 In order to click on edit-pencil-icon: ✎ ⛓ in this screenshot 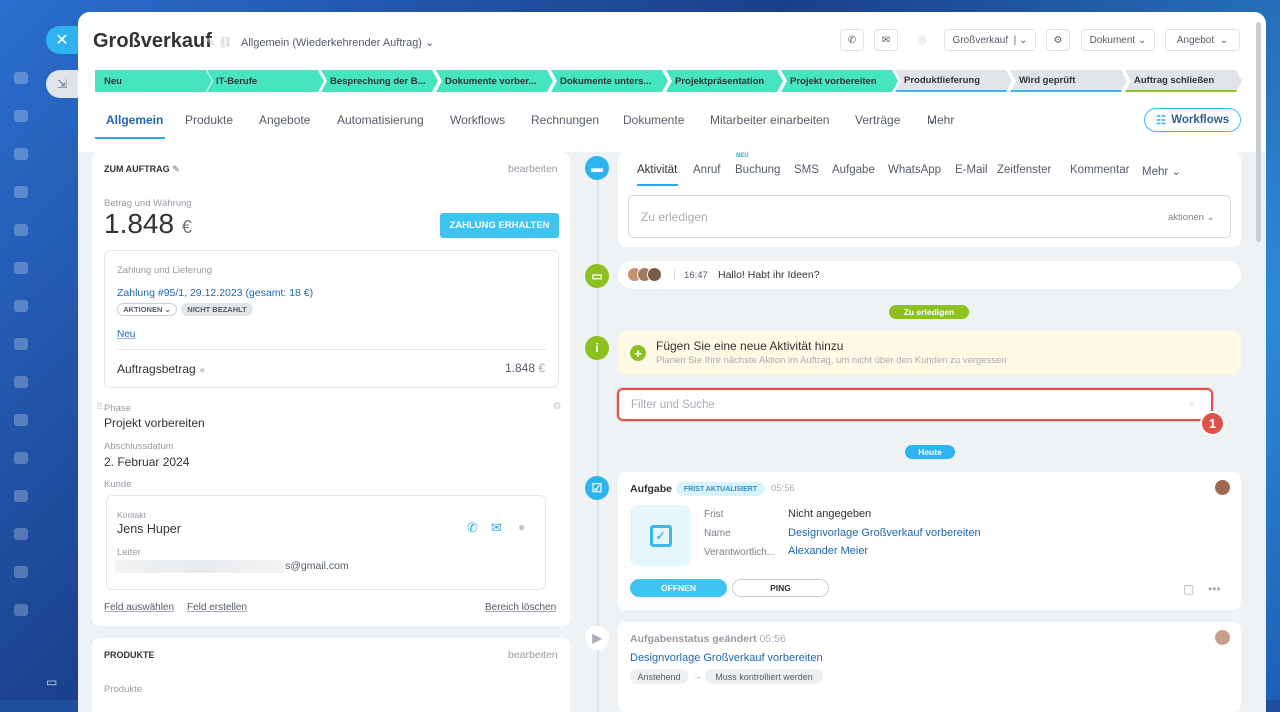, I will do `click(219, 42)`.